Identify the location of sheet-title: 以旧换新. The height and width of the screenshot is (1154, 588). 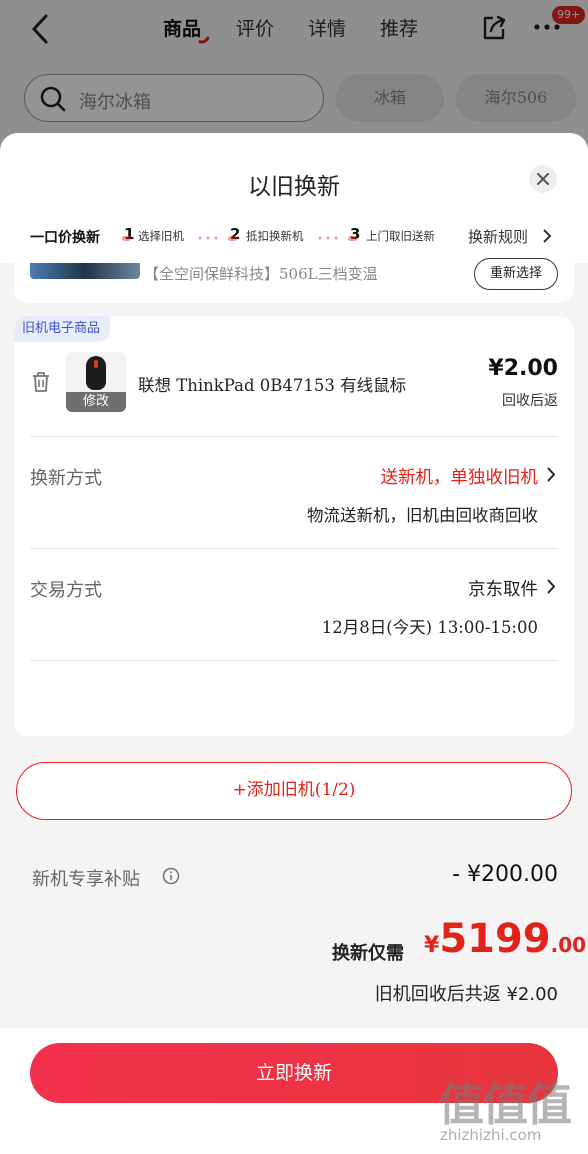
(294, 187).